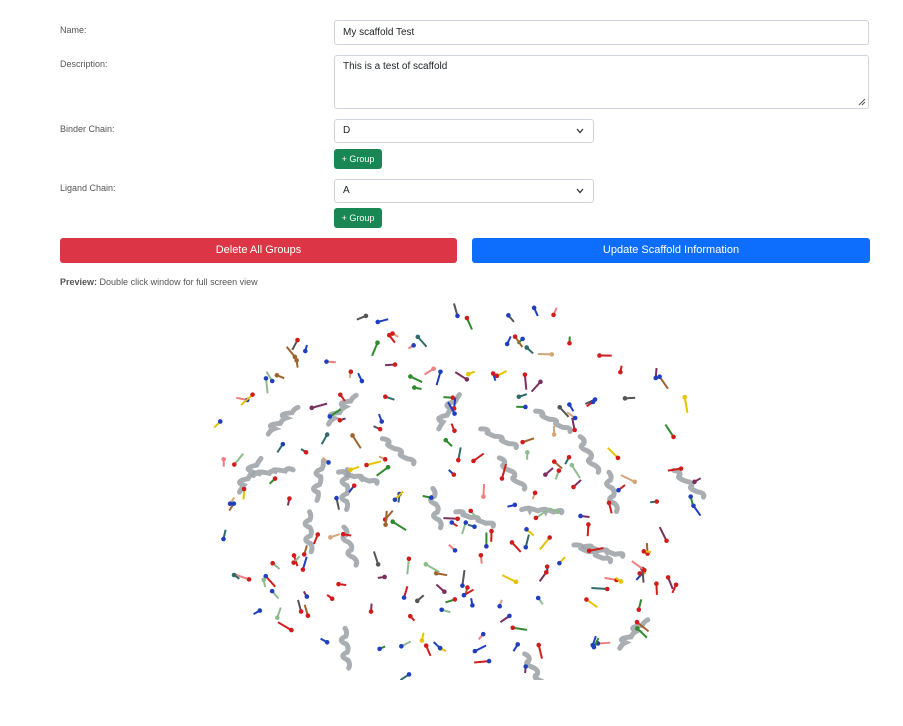 Image resolution: width=903 pixels, height=726 pixels. What do you see at coordinates (464, 131) in the screenshot?
I see `binder-chain-select: D` at bounding box center [464, 131].